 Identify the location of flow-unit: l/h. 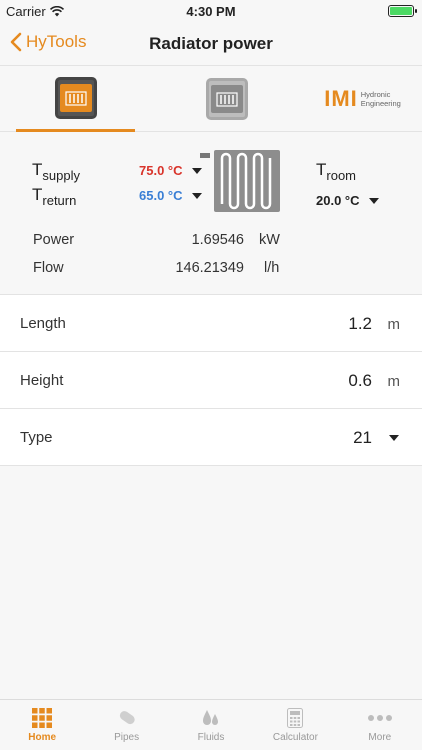
(272, 268).